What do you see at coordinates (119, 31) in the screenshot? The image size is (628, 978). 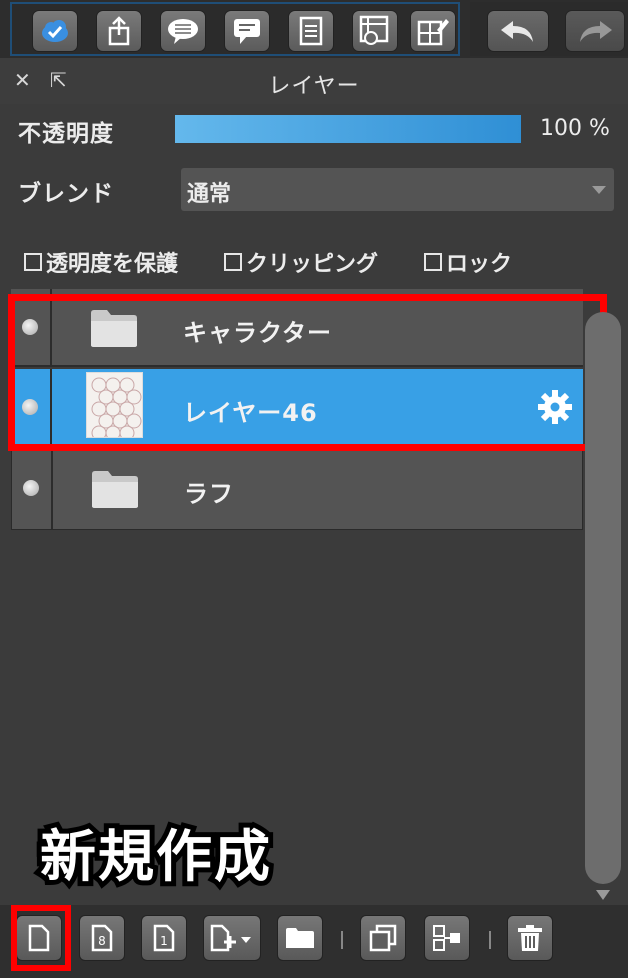 I see `share-icon` at bounding box center [119, 31].